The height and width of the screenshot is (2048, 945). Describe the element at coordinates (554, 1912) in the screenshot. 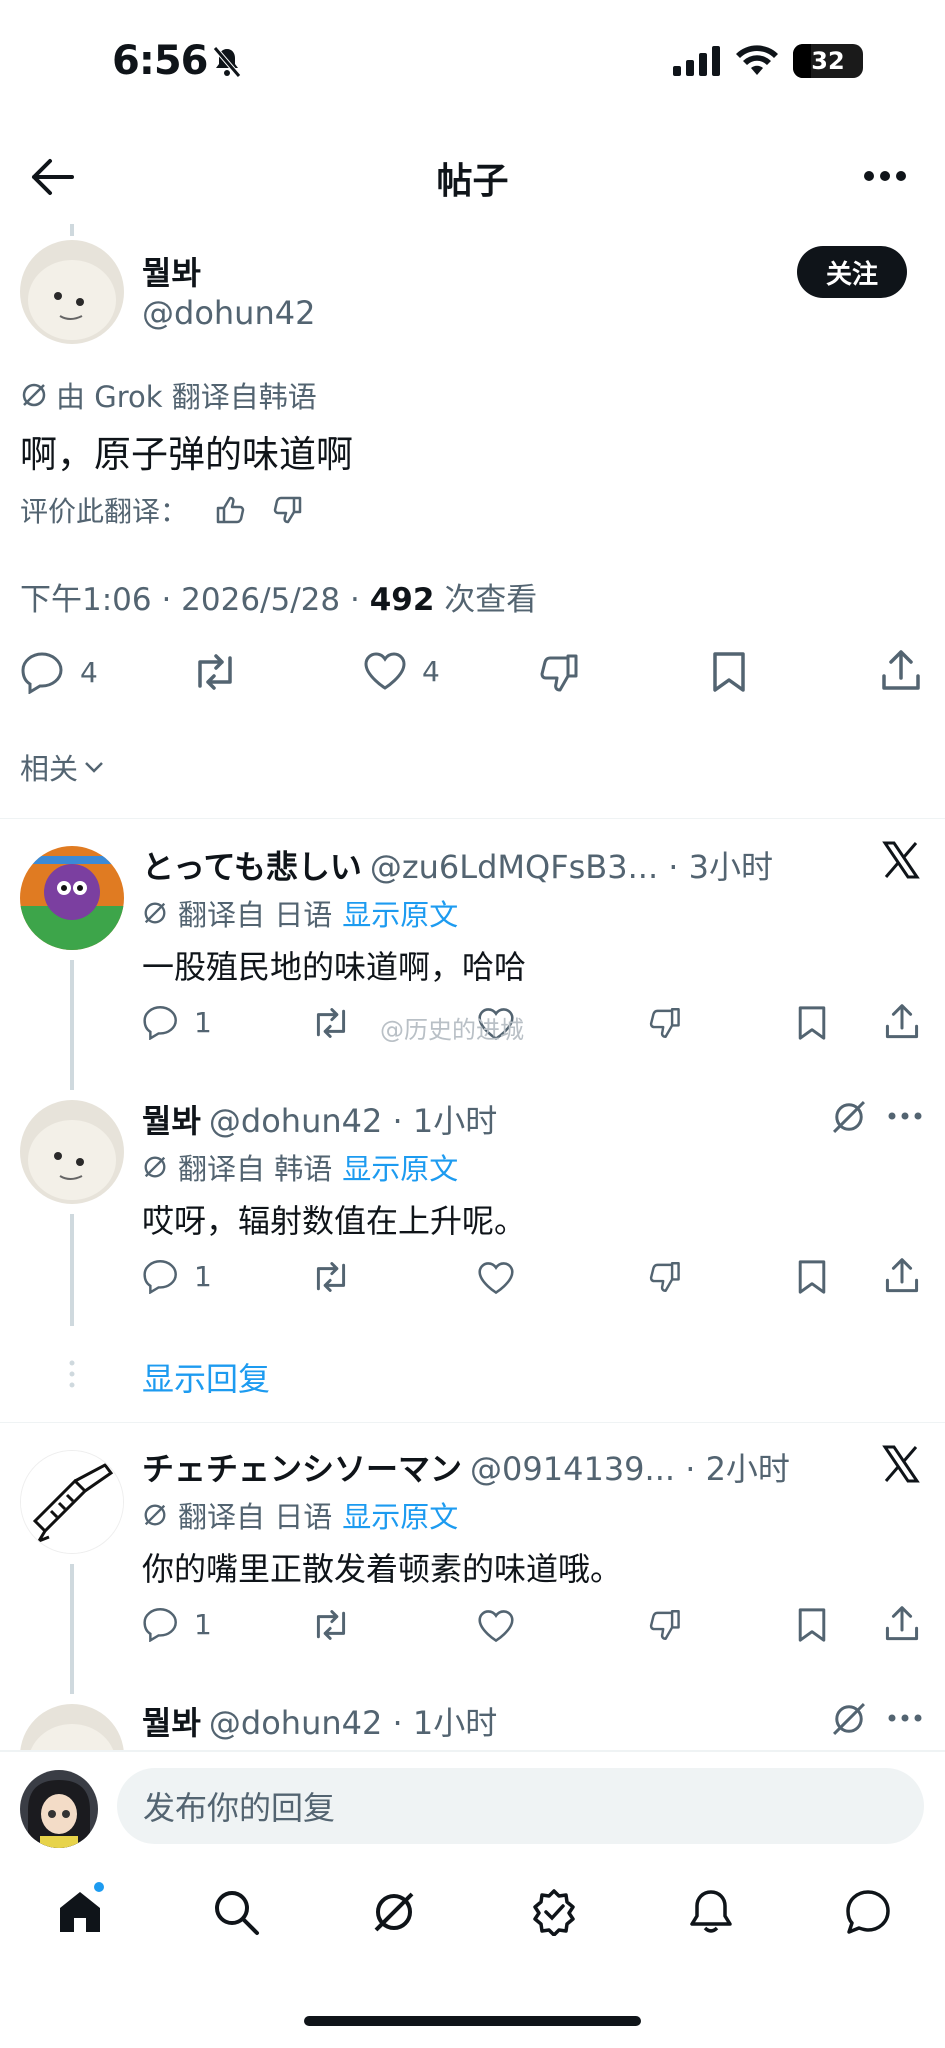

I see `verified-badge-icon` at that location.